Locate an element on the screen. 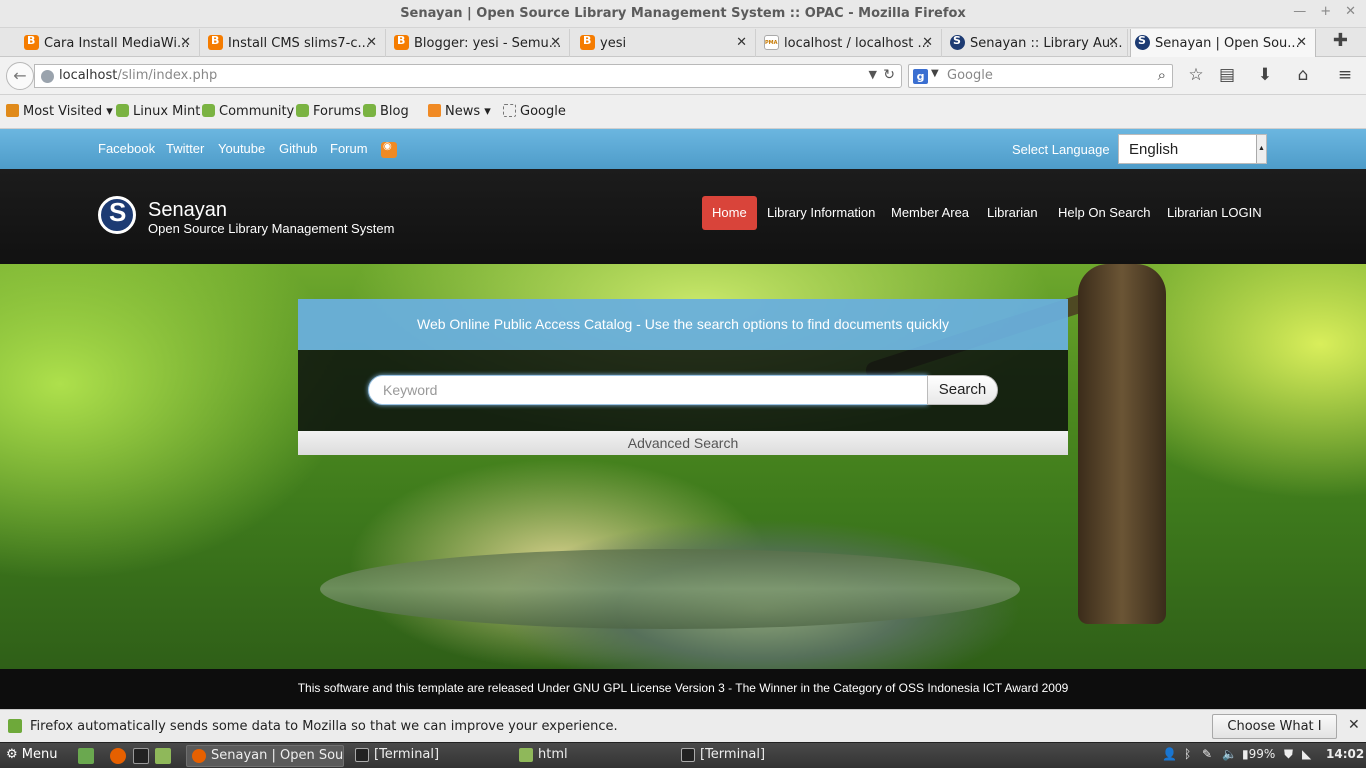 This screenshot has height=768, width=1366. back-arrow-icon: ← is located at coordinates (20, 76).